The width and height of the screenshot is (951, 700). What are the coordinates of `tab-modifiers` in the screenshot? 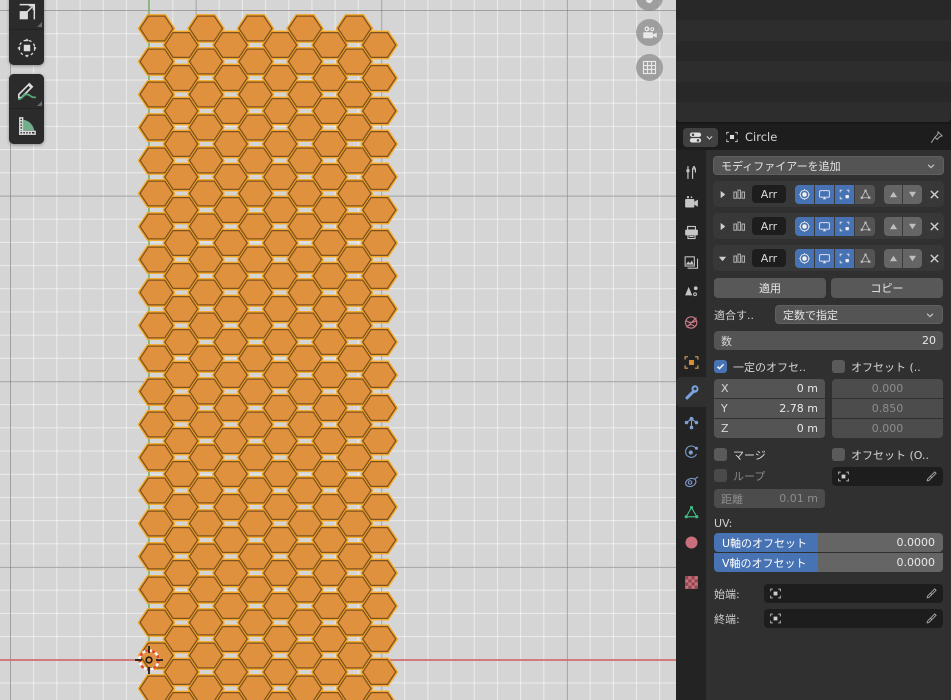 It's located at (691, 392).